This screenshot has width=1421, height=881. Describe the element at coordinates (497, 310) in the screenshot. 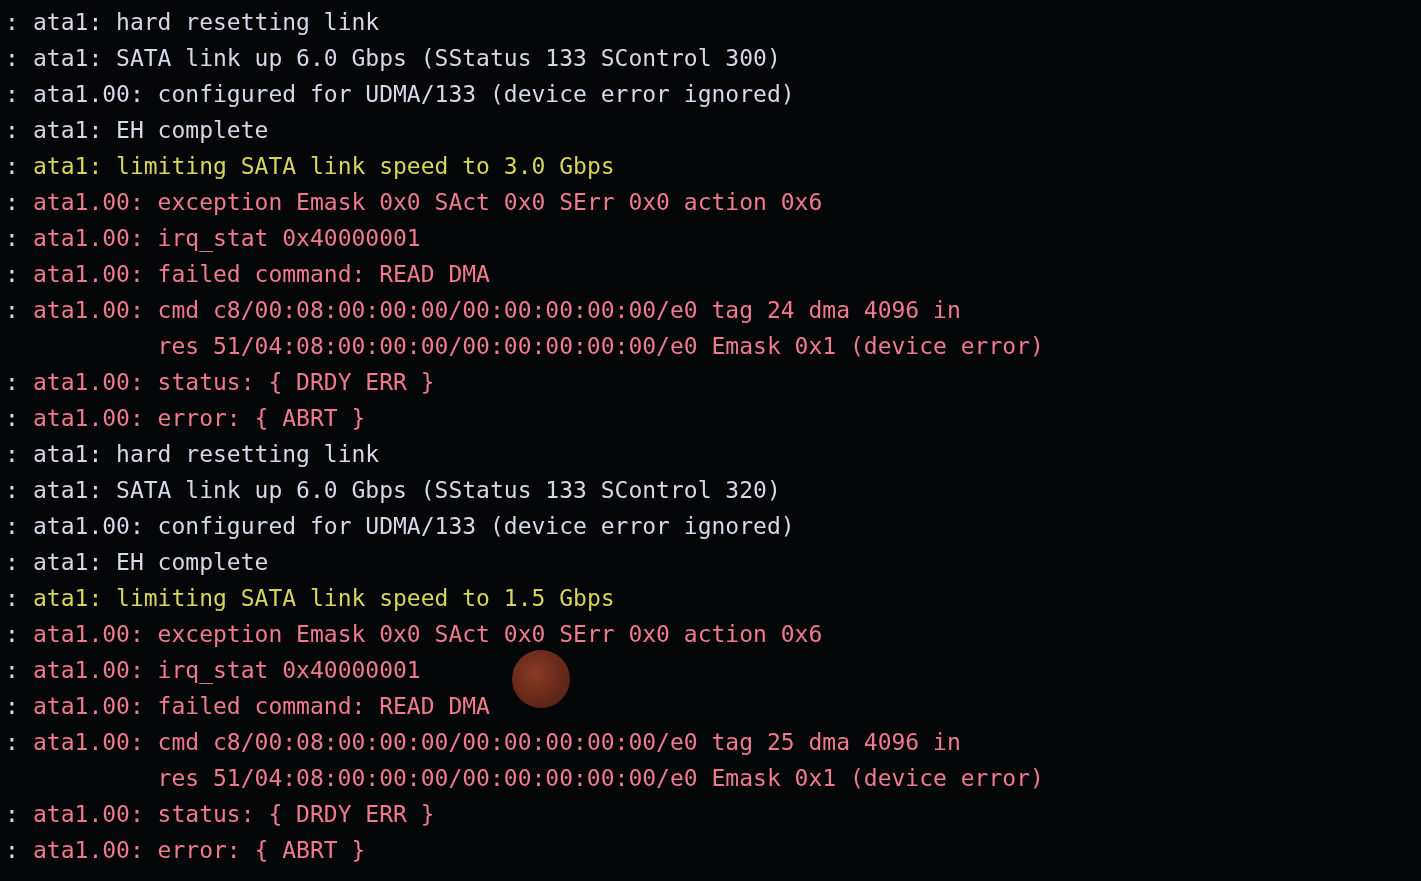

I see `log-message: ata1.00: cmd c8/00:08:00:00:00/00:00:00:00:00/e0 tag 24 dma 4096 in` at that location.